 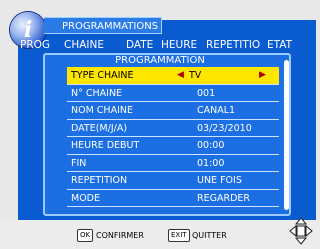 I want to click on row-type-chaine: TYPE CHAINE ◀ TV ▶, so click(x=173, y=76).